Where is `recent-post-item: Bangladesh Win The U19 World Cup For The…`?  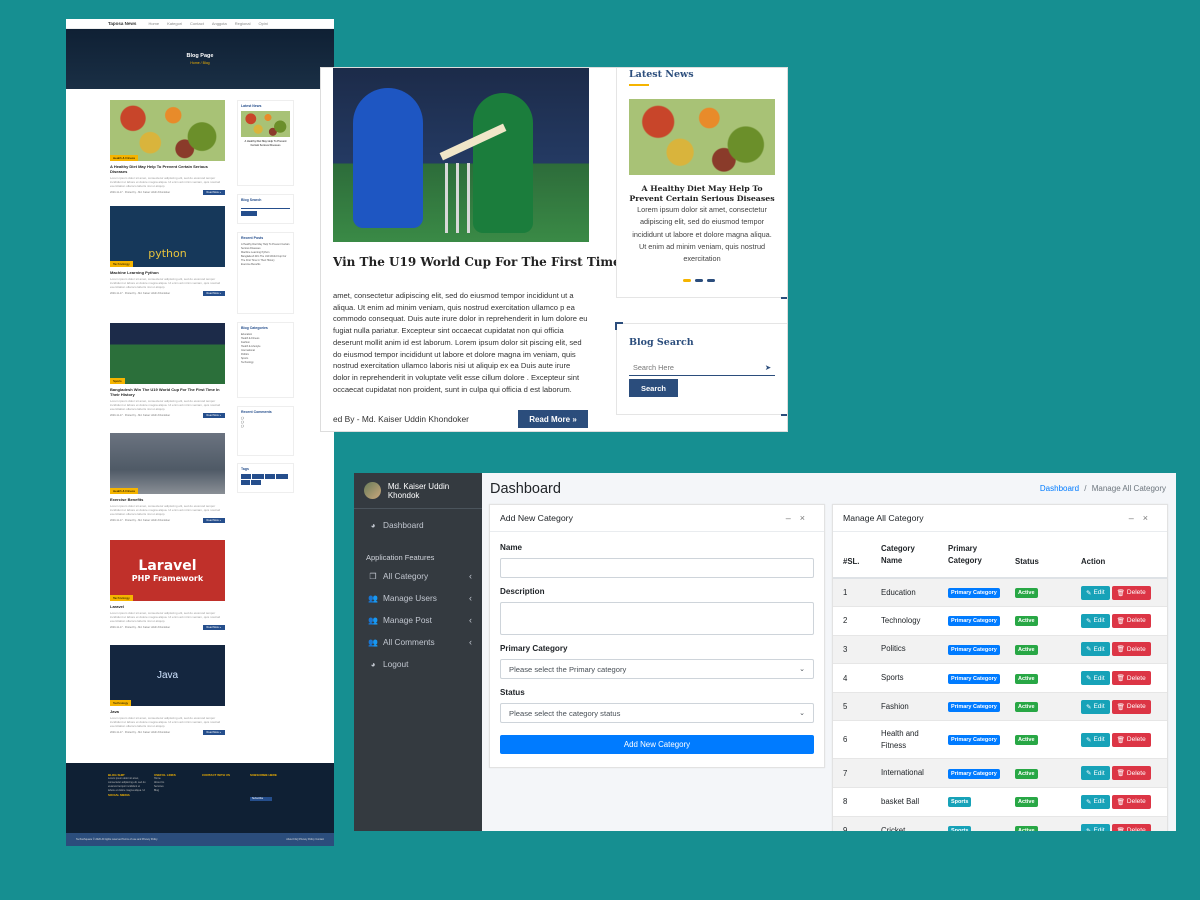 recent-post-item: Bangladesh Win The U19 World Cup For The… is located at coordinates (265, 259).